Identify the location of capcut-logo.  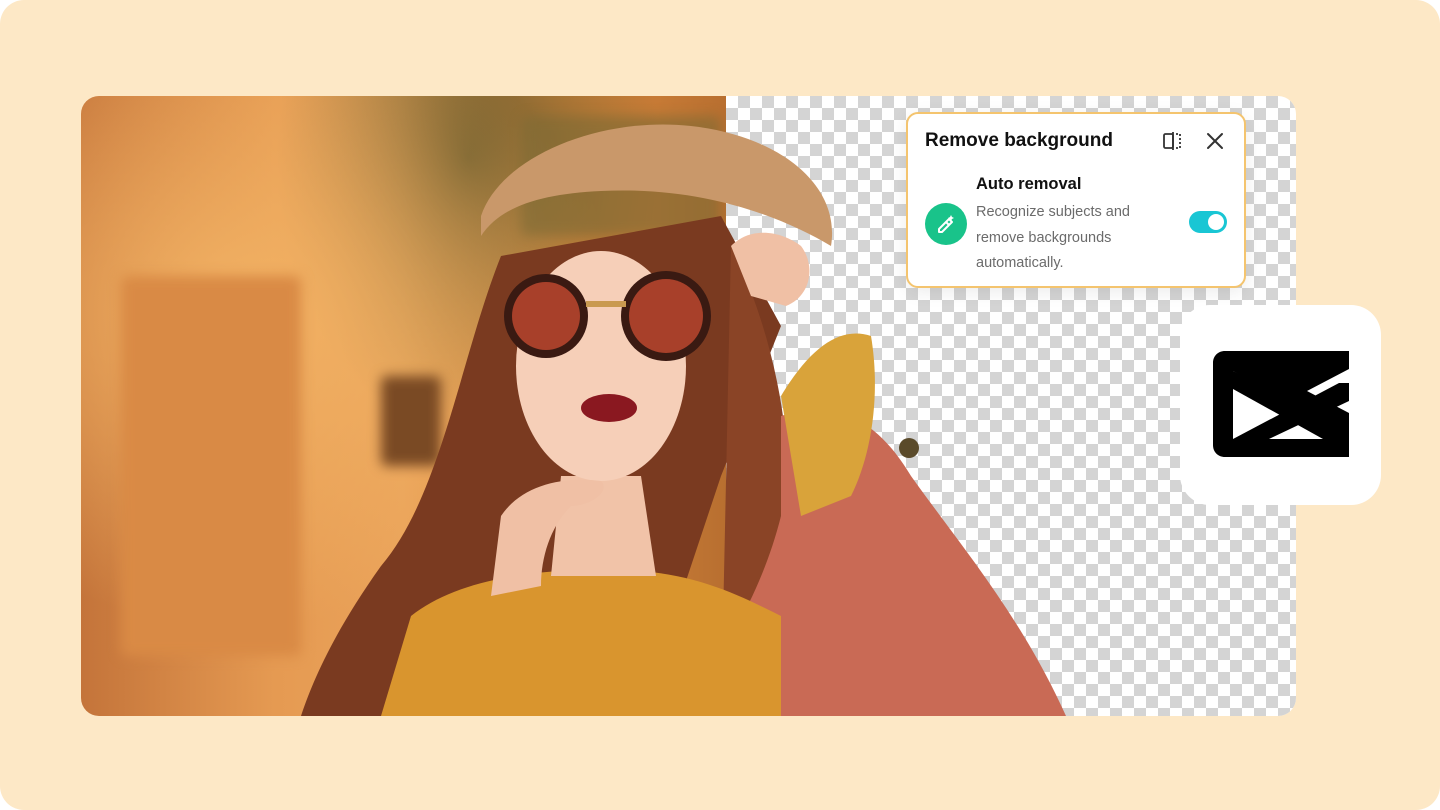
(1280, 405).